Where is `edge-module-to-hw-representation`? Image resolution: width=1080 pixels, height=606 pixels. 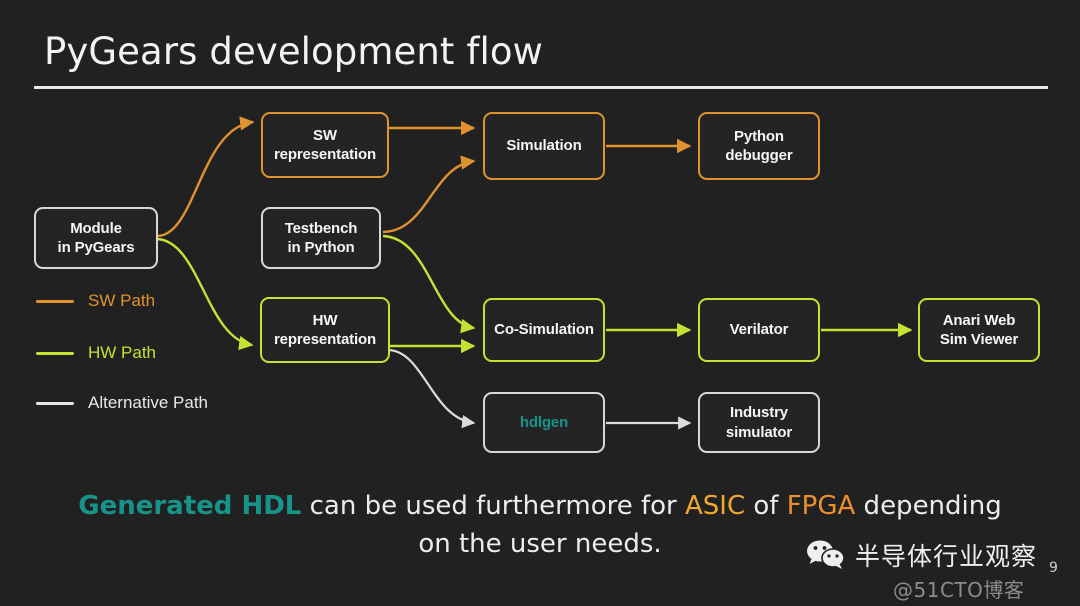 edge-module-to-hw-representation is located at coordinates (205, 294).